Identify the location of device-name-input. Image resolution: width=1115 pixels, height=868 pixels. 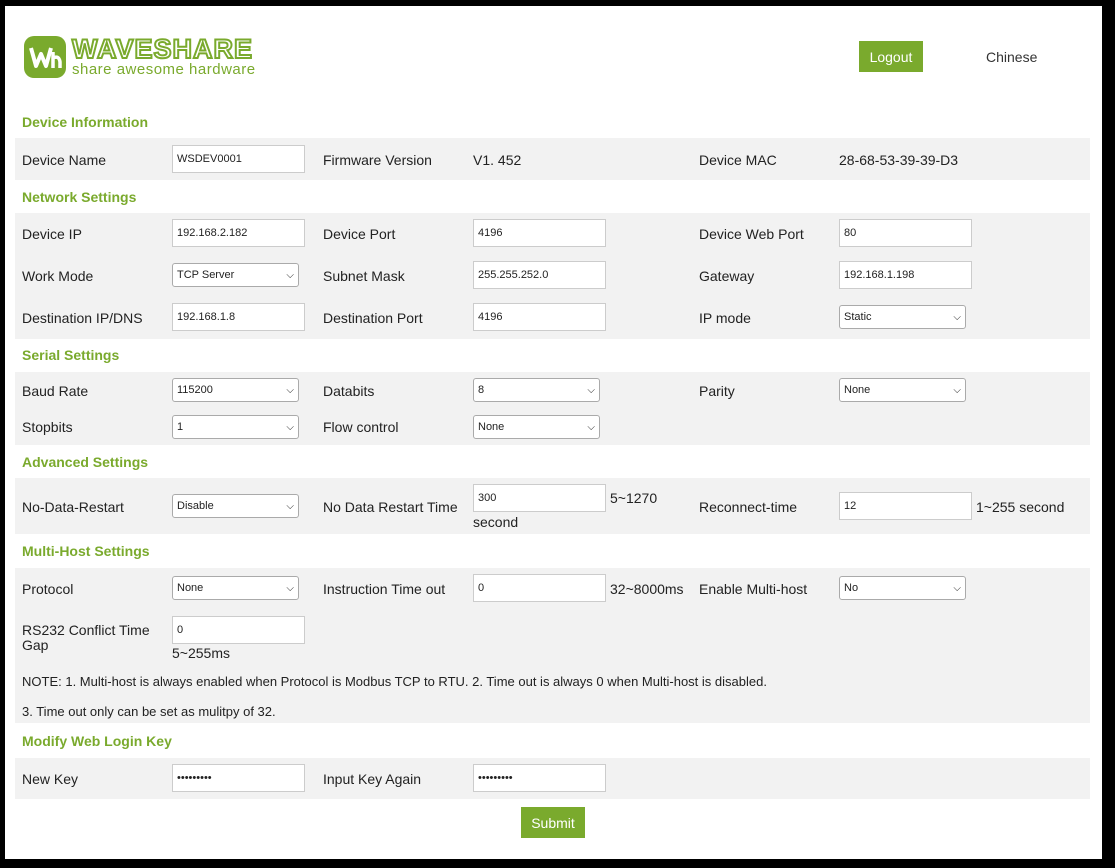
(238, 159).